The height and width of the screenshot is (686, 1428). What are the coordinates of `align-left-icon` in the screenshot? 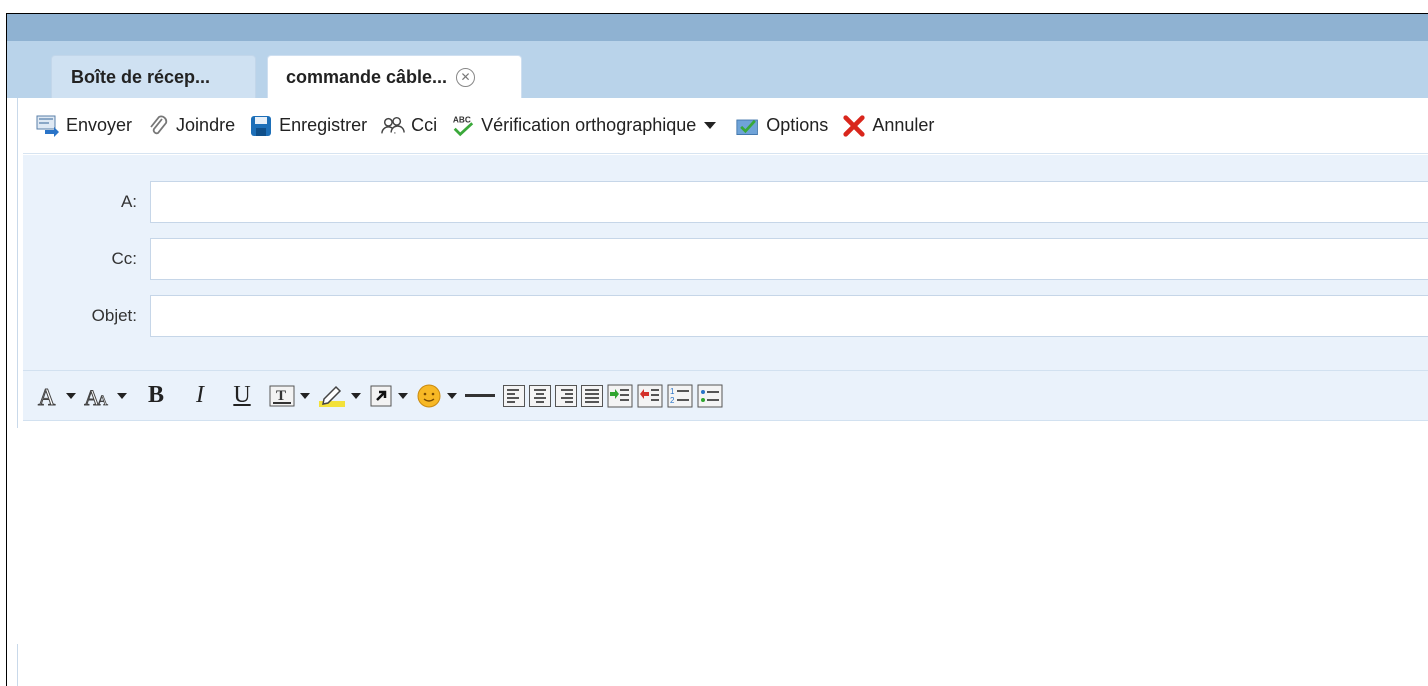 It's located at (514, 395).